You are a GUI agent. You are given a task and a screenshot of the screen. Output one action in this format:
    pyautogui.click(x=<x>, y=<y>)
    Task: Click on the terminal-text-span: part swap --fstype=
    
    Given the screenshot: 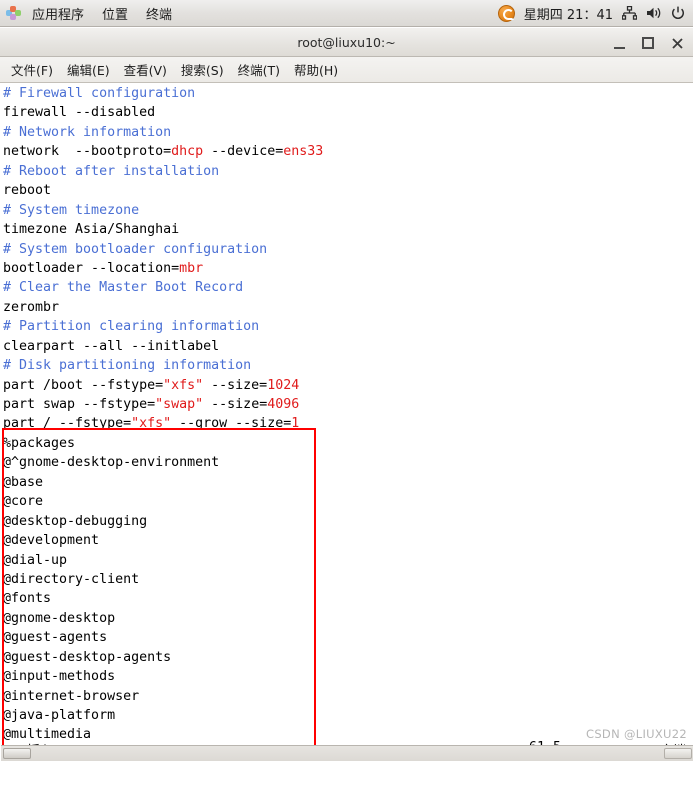 What is the action you would take?
    pyautogui.click(x=79, y=404)
    